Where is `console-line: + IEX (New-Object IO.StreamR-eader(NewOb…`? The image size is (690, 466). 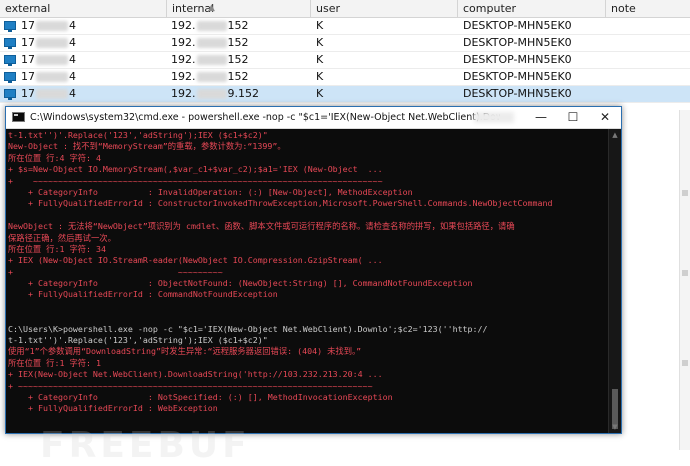 console-line: + IEX (New-Object IO.StreamR-eader(NewOb… is located at coordinates (195, 260).